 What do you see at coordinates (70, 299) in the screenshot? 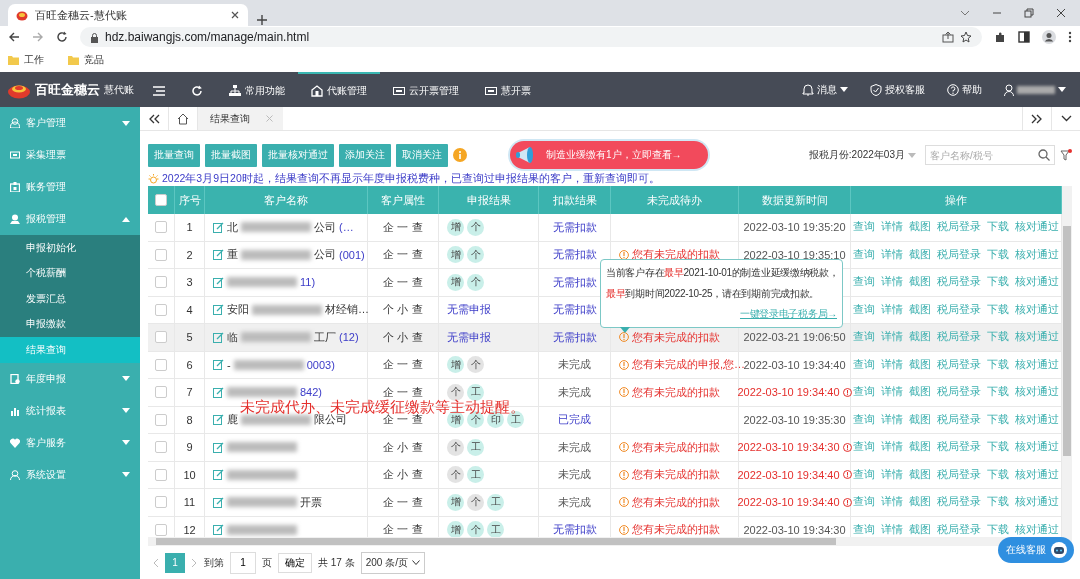
I see `sidebar-subitem: 发票汇总` at bounding box center [70, 299].